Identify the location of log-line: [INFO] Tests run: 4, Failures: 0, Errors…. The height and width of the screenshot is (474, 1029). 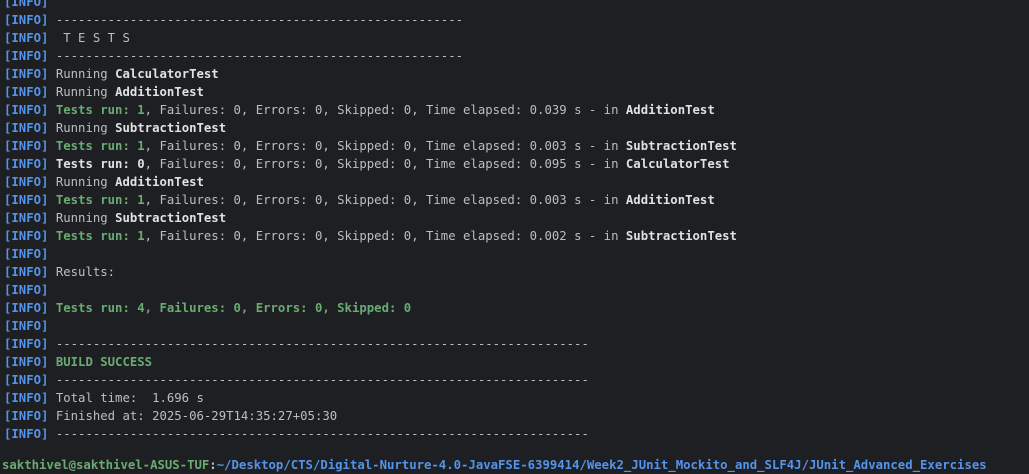
(516, 308).